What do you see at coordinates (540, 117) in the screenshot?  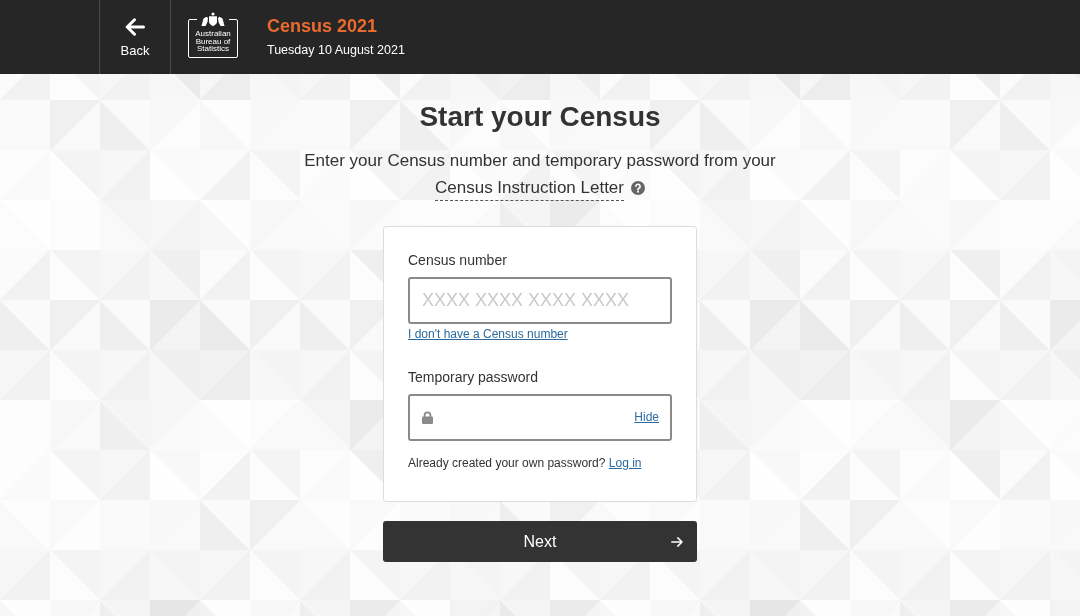 I see `page-heading: Start your Census` at bounding box center [540, 117].